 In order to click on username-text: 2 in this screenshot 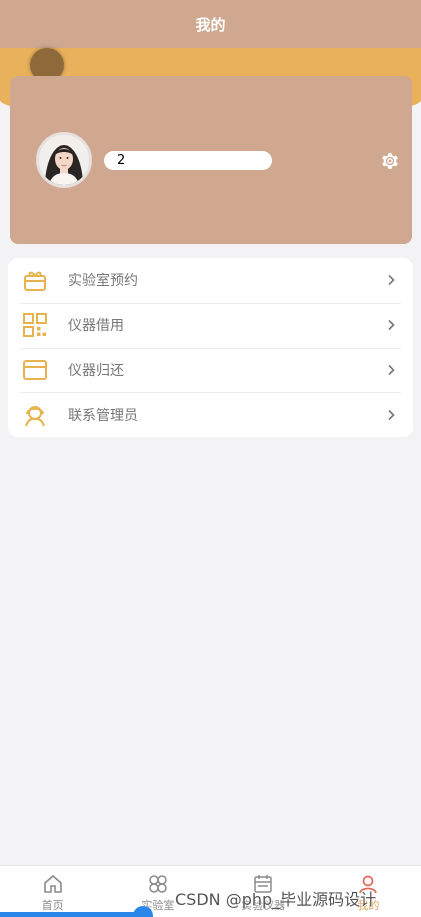, I will do `click(121, 160)`.